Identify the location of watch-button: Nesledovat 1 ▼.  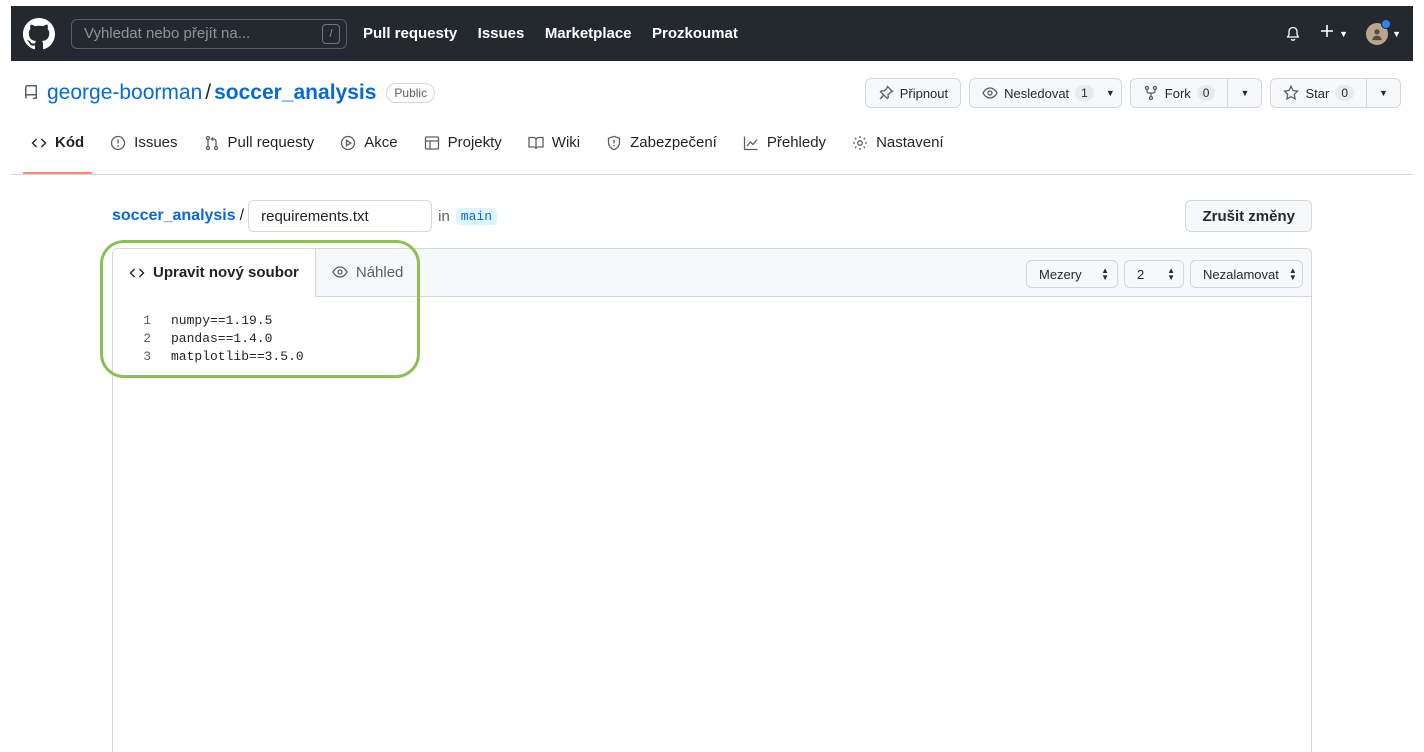
(1045, 93).